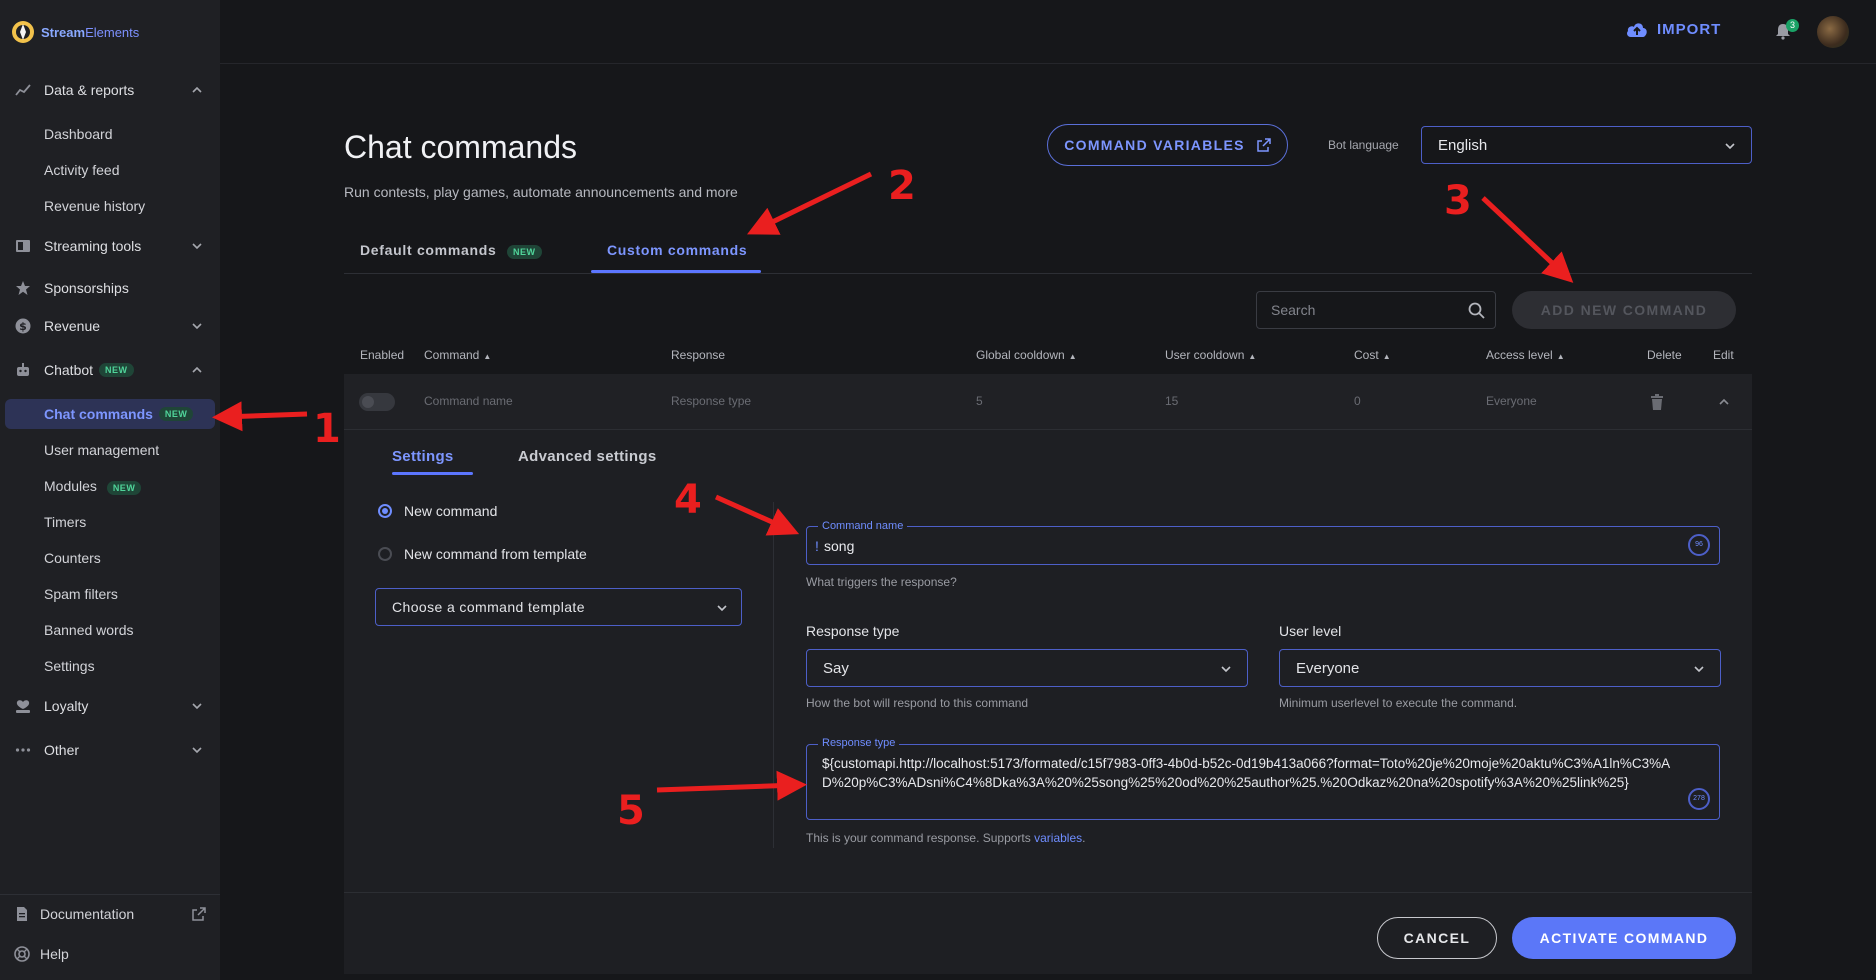 Image resolution: width=1876 pixels, height=980 pixels. Describe the element at coordinates (1637, 30) in the screenshot. I see `cloud-upload-icon` at that location.